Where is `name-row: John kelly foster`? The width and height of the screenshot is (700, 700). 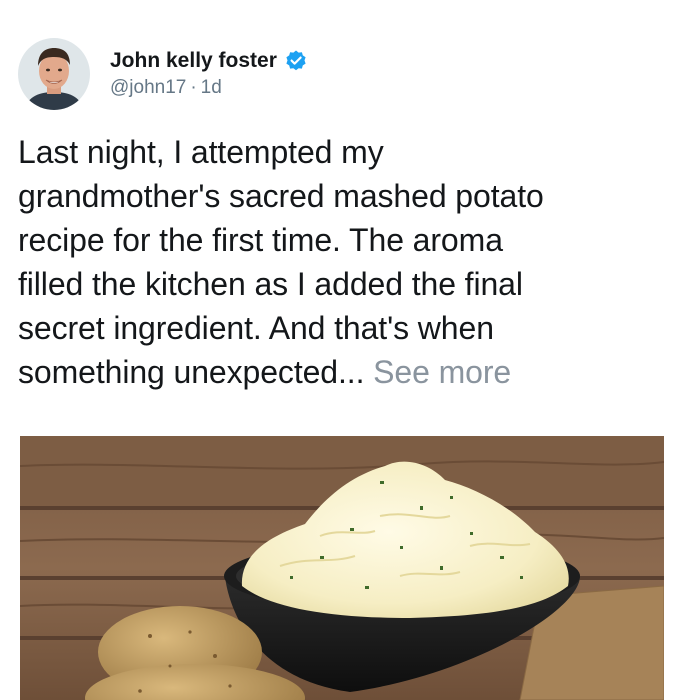
name-row: John kelly foster is located at coordinates (209, 61).